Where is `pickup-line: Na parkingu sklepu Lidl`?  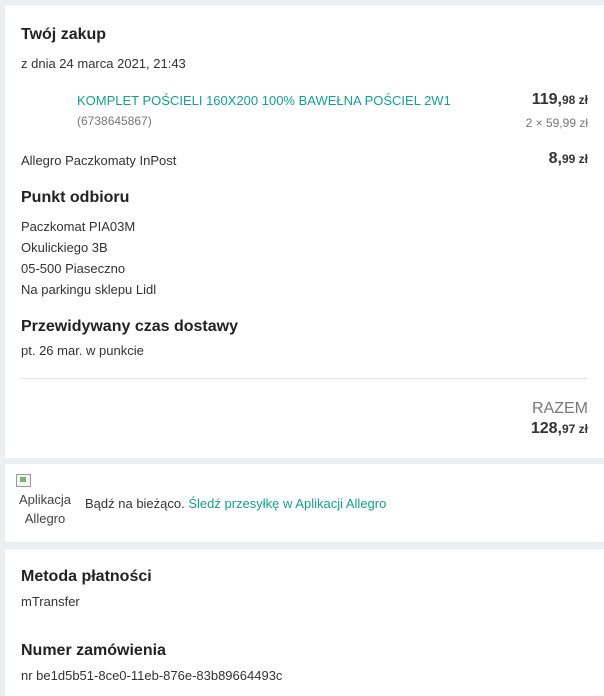 pickup-line: Na parkingu sklepu Lidl is located at coordinates (89, 289).